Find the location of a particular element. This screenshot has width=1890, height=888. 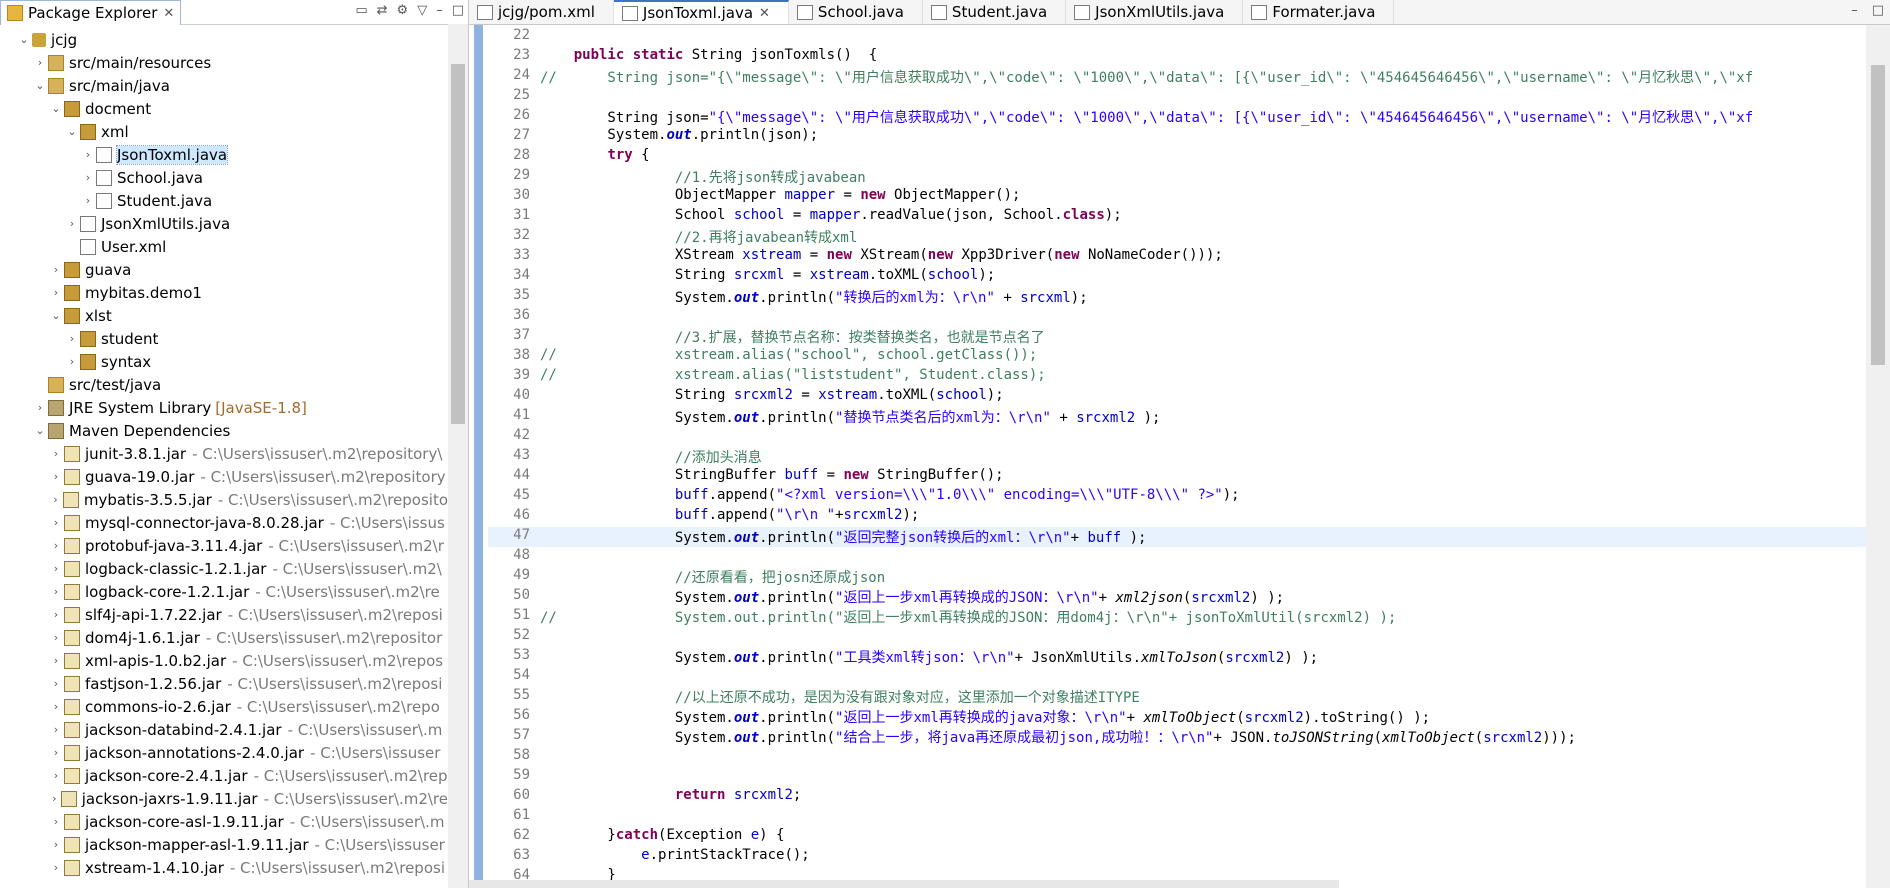

code-text: buff.append("\r\n "+srcxml2); is located at coordinates (1204, 517).